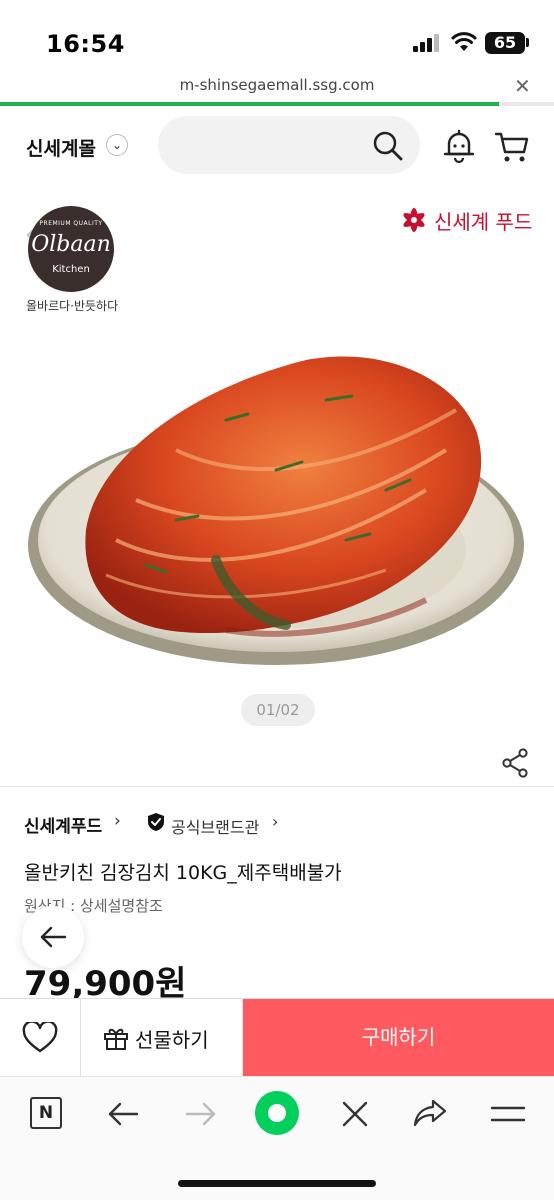  I want to click on carousel-pager: 01/02, so click(278, 710).